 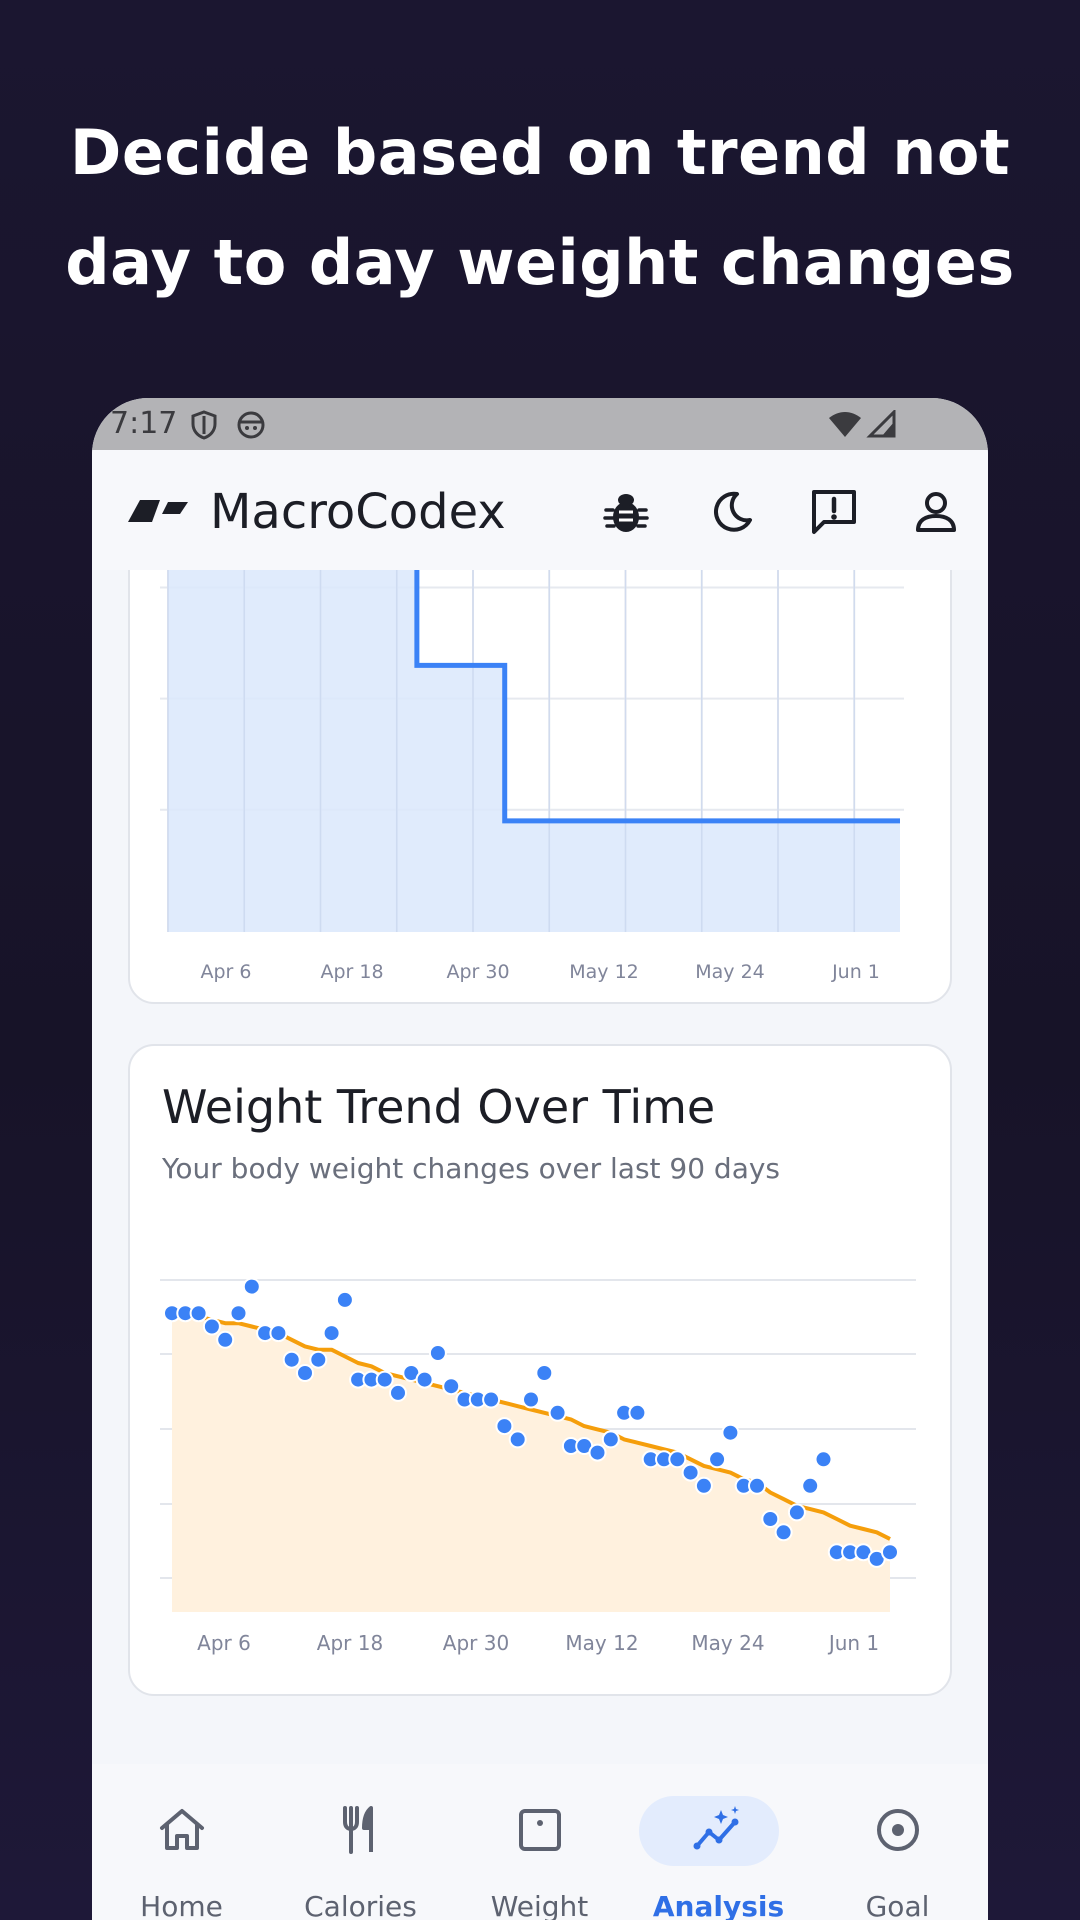 What do you see at coordinates (182, 1829) in the screenshot?
I see `home-icon` at bounding box center [182, 1829].